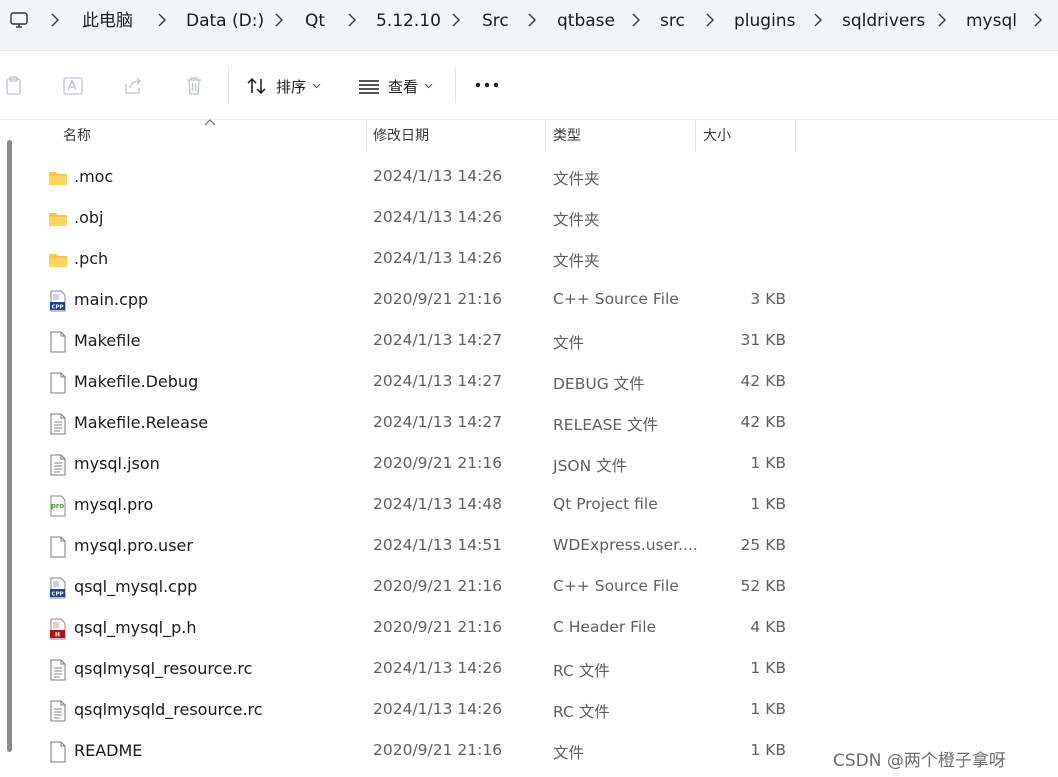 Image resolution: width=1058 pixels, height=777 pixels. Describe the element at coordinates (717, 136) in the screenshot. I see `column-header-size: 大小` at that location.